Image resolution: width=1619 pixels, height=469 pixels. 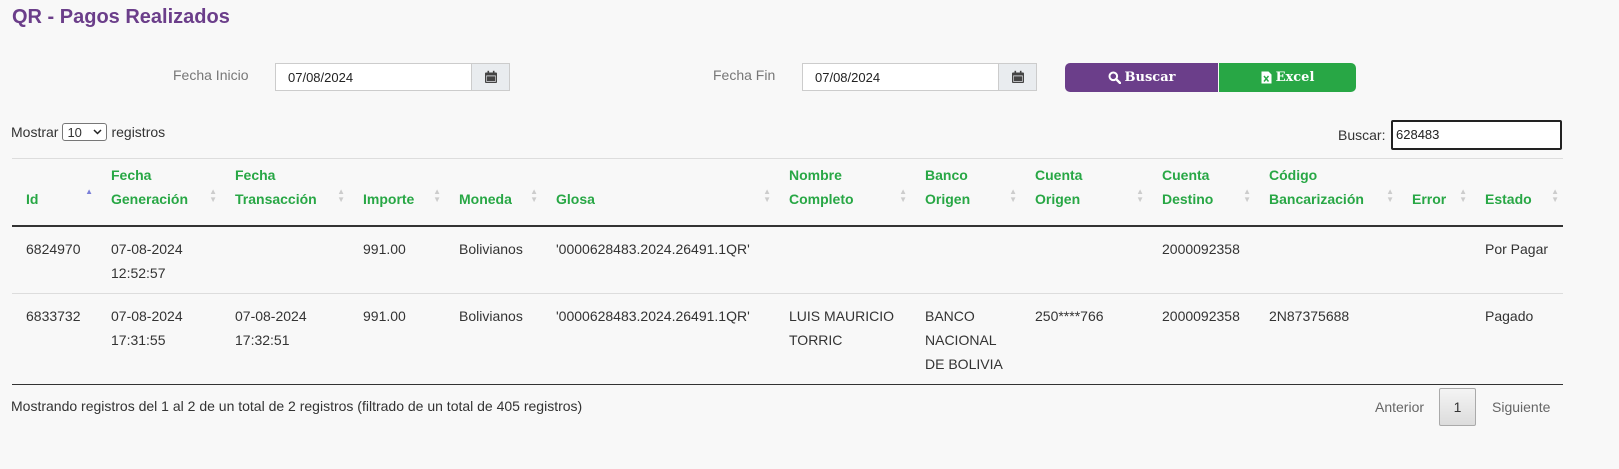 I want to click on mostrar-label: Mostrar, so click(x=35, y=132).